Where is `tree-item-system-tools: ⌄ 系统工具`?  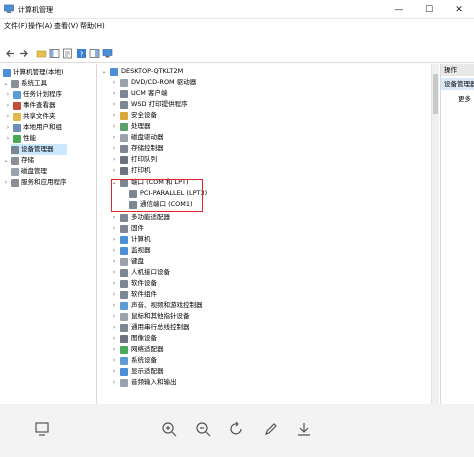 tree-item-system-tools: ⌄ 系统工具 is located at coordinates (25, 83).